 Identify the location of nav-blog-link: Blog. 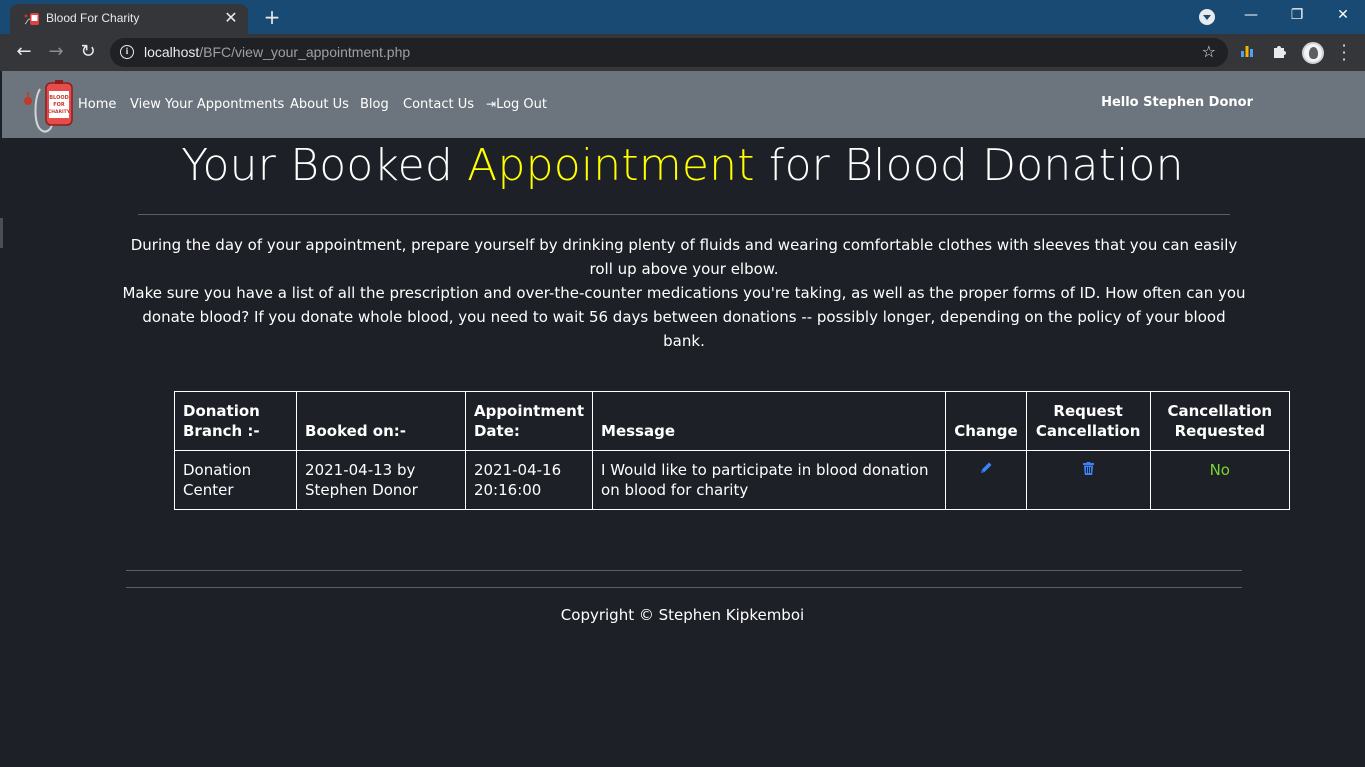
(374, 104).